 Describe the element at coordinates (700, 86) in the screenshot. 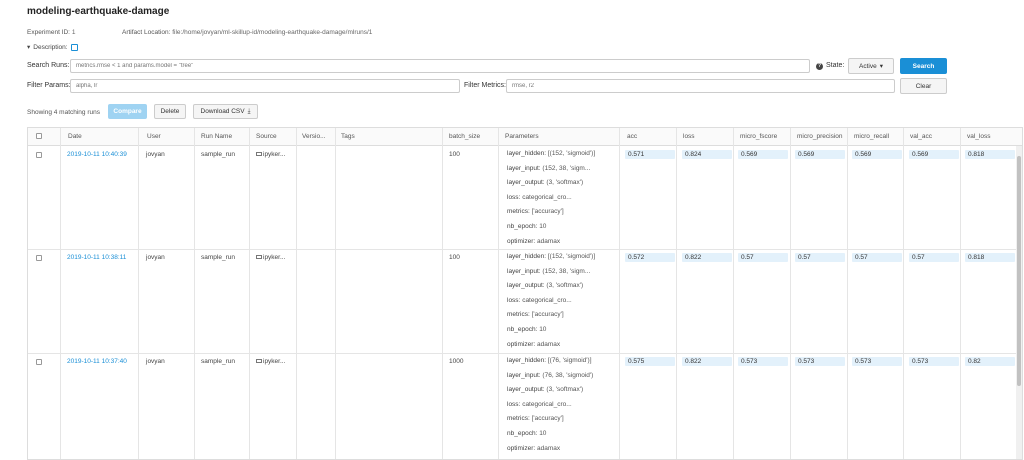

I see `filter-metrics-input` at that location.